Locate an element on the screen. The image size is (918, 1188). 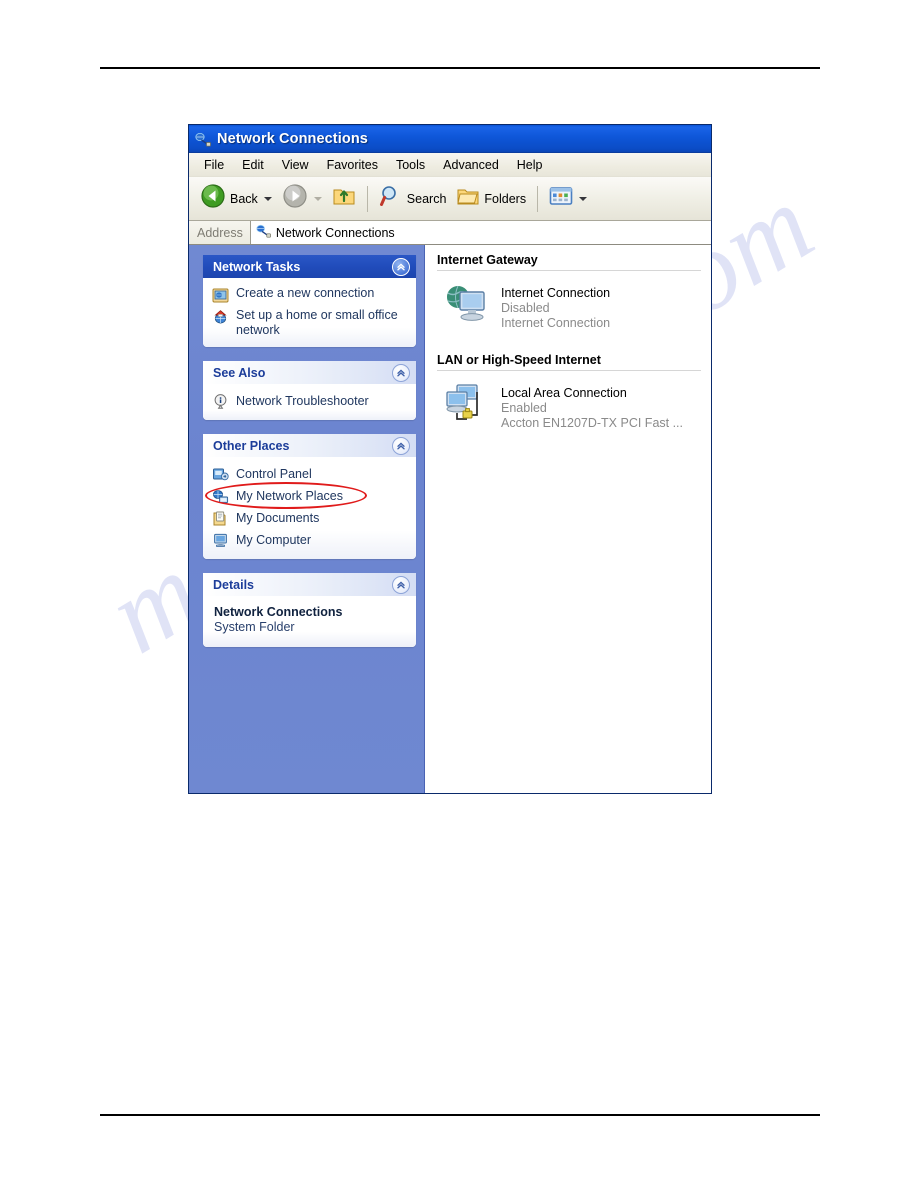
my-documents-icon is located at coordinates (220, 518).